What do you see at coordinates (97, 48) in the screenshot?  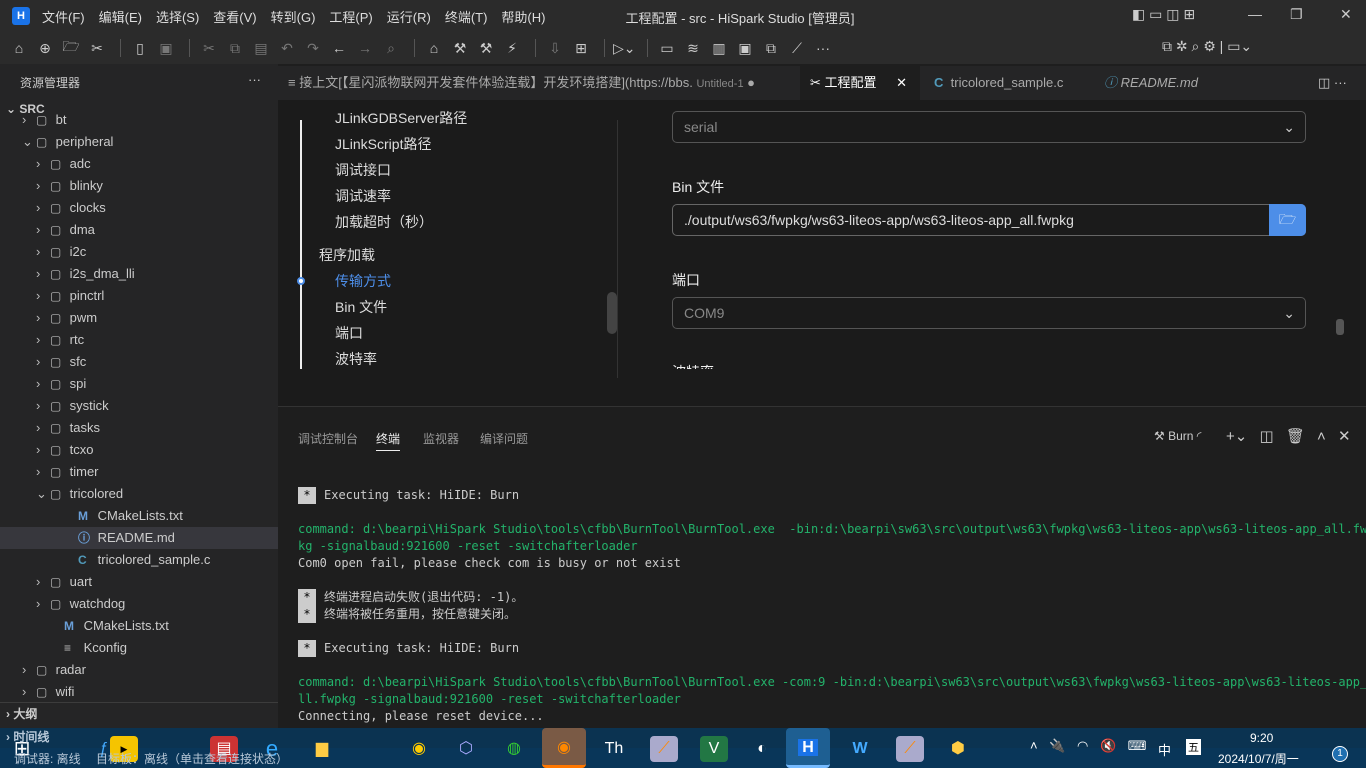 I see `config-icon: ✂` at bounding box center [97, 48].